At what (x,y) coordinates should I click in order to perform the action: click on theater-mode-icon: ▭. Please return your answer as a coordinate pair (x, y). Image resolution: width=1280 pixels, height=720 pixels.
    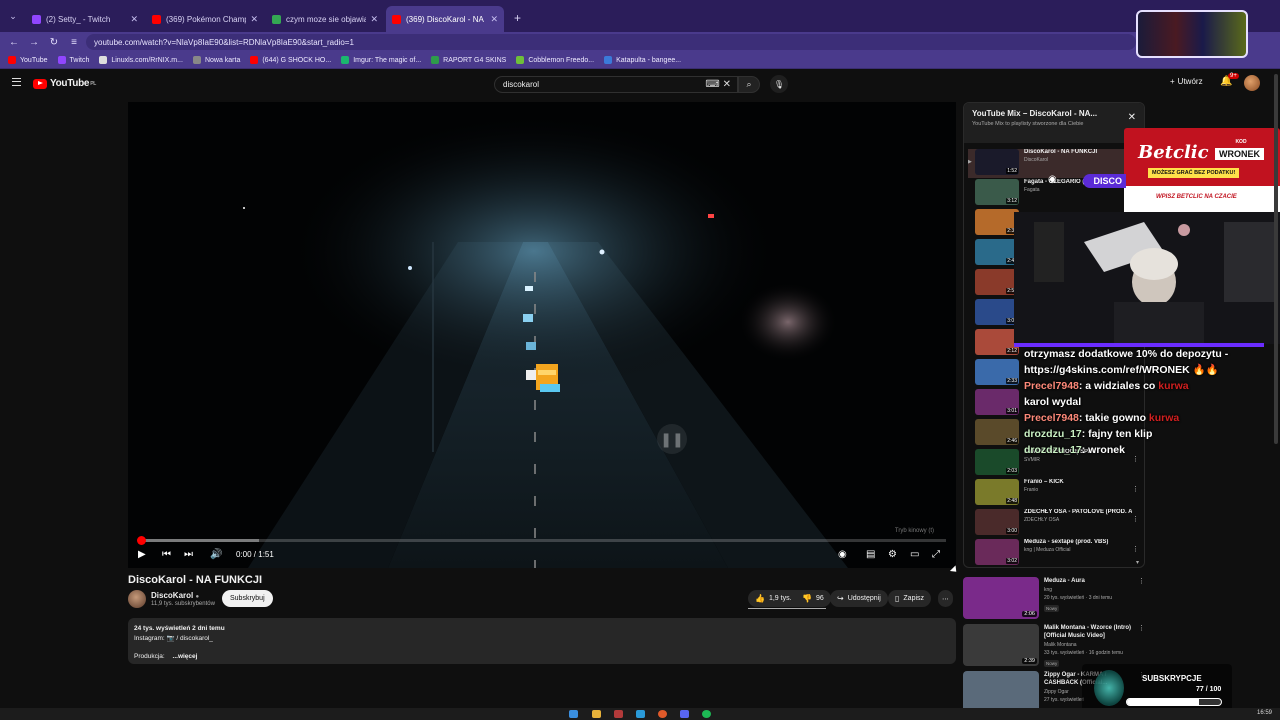
    Looking at the image, I should click on (914, 554).